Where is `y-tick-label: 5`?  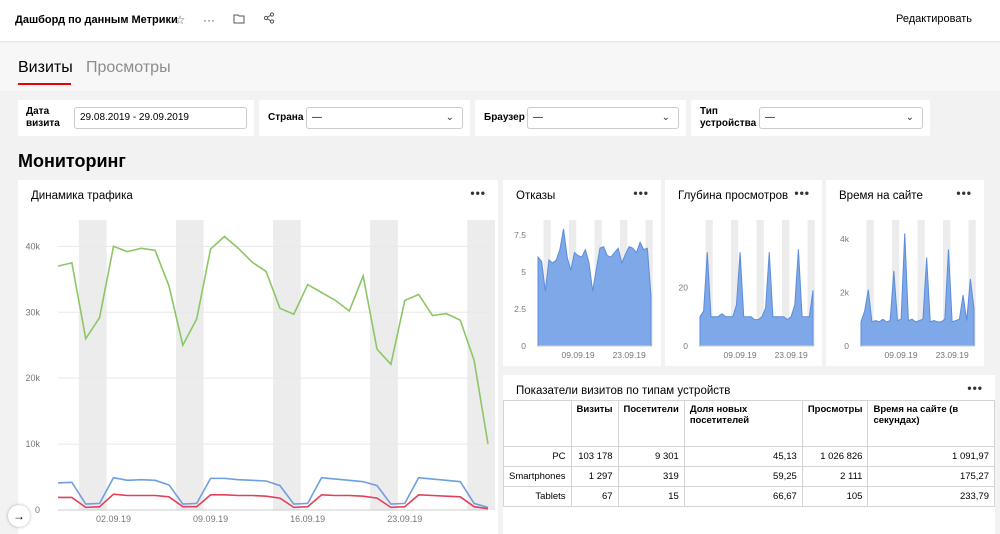
y-tick-label: 5 is located at coordinates (523, 272).